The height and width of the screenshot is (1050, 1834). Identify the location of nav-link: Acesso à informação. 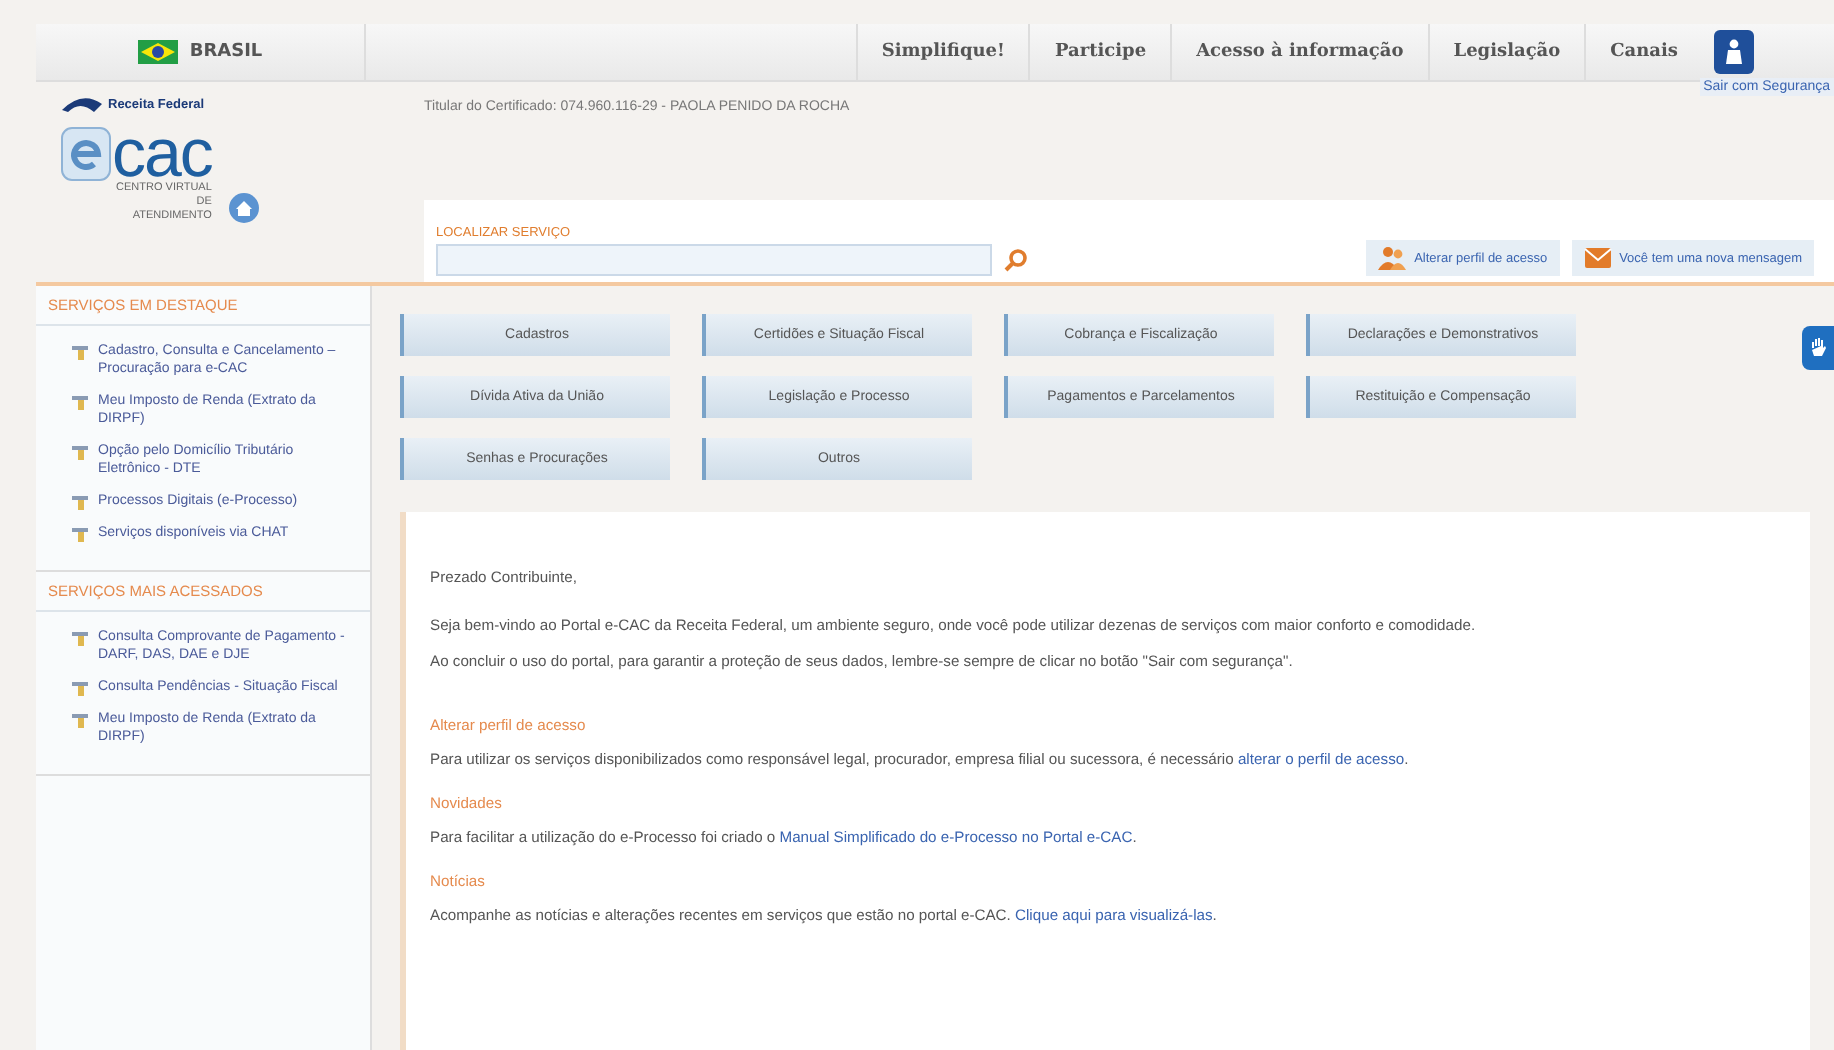
(1299, 52).